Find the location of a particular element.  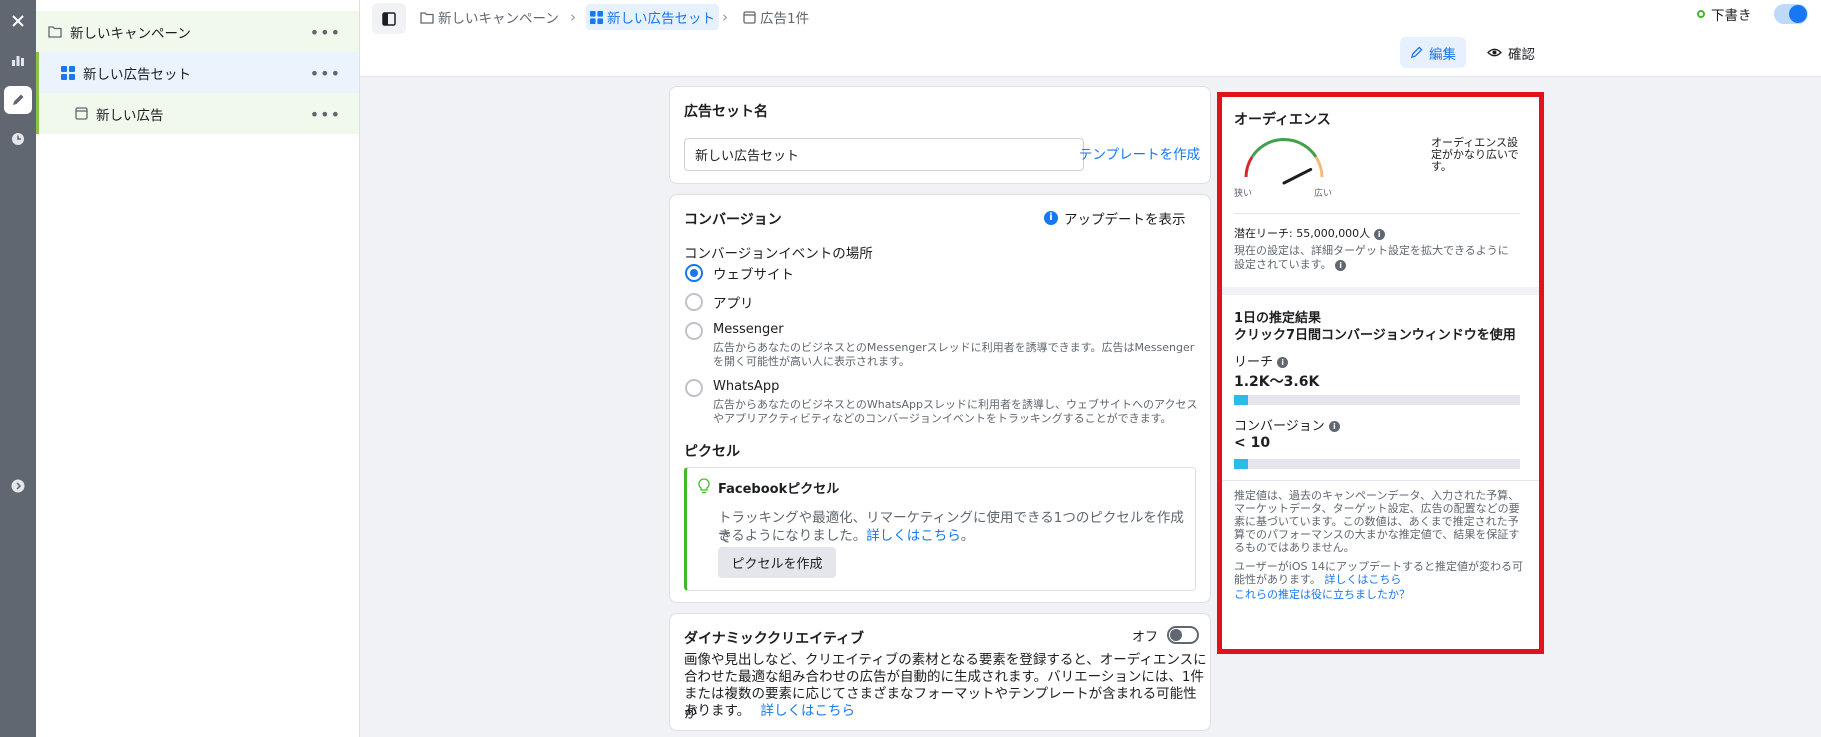

pencil-icon is located at coordinates (1416, 52).